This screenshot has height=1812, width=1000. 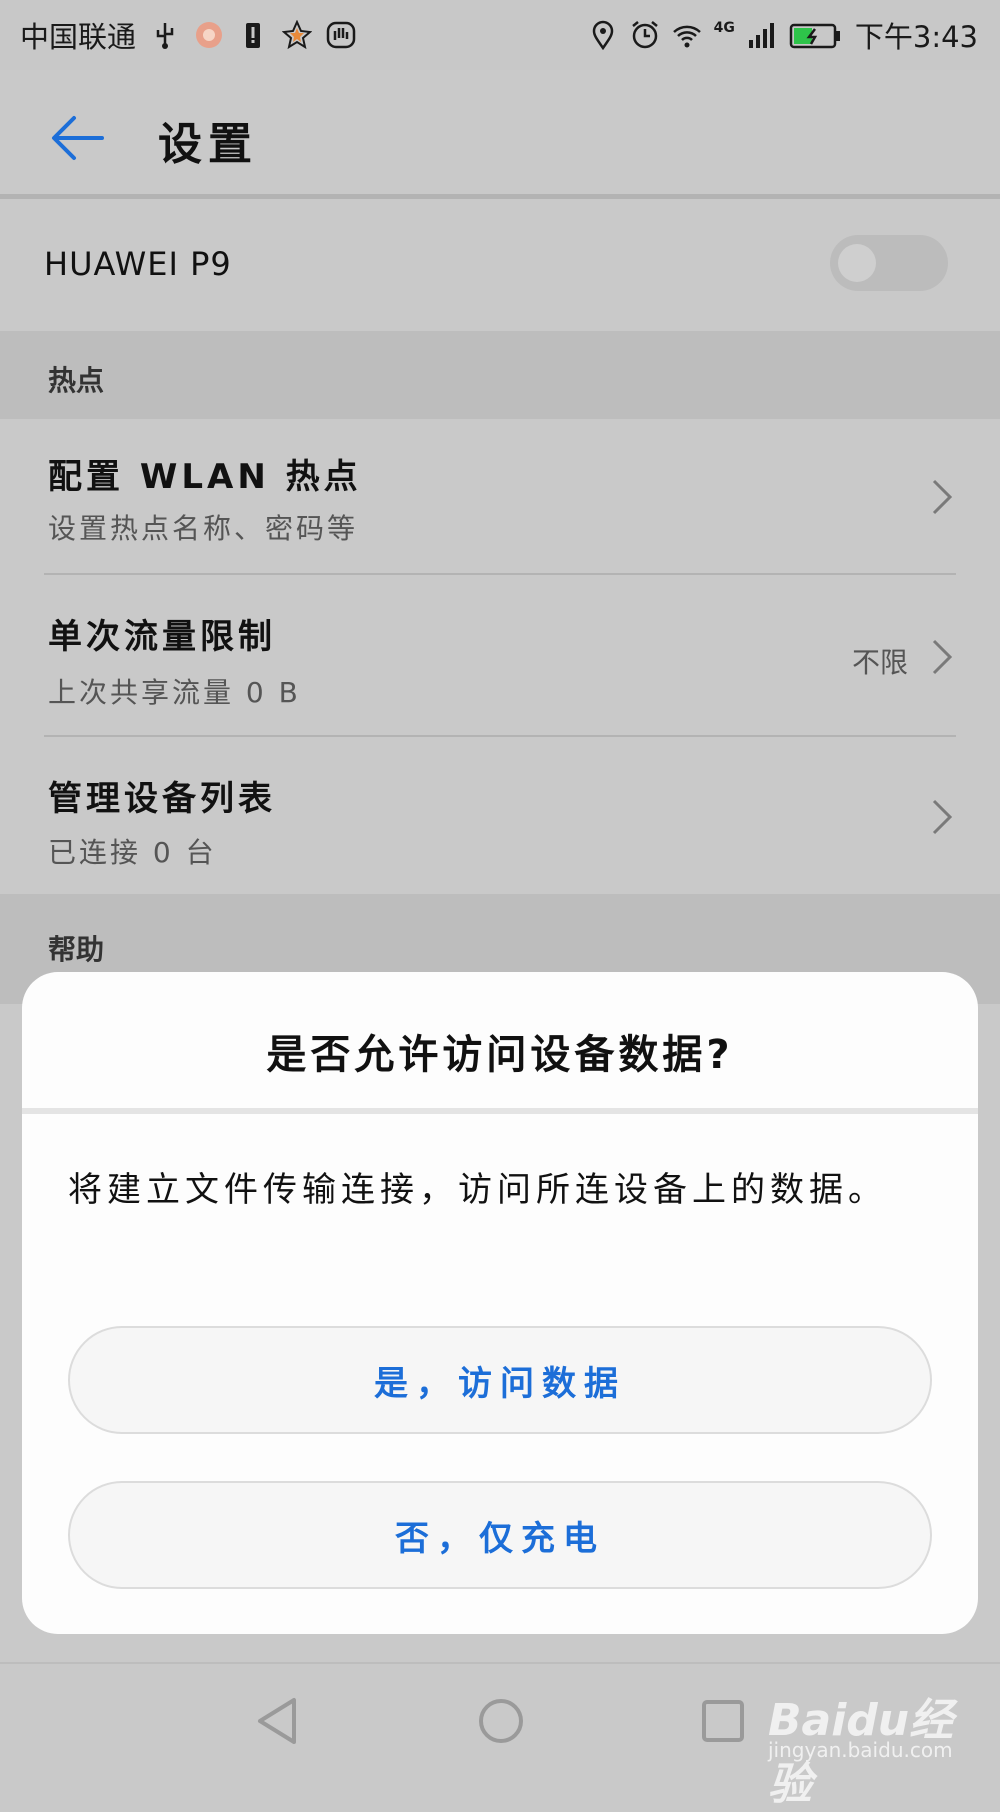 What do you see at coordinates (500, 1535) in the screenshot?
I see `charge-only-button: 否，仅充电` at bounding box center [500, 1535].